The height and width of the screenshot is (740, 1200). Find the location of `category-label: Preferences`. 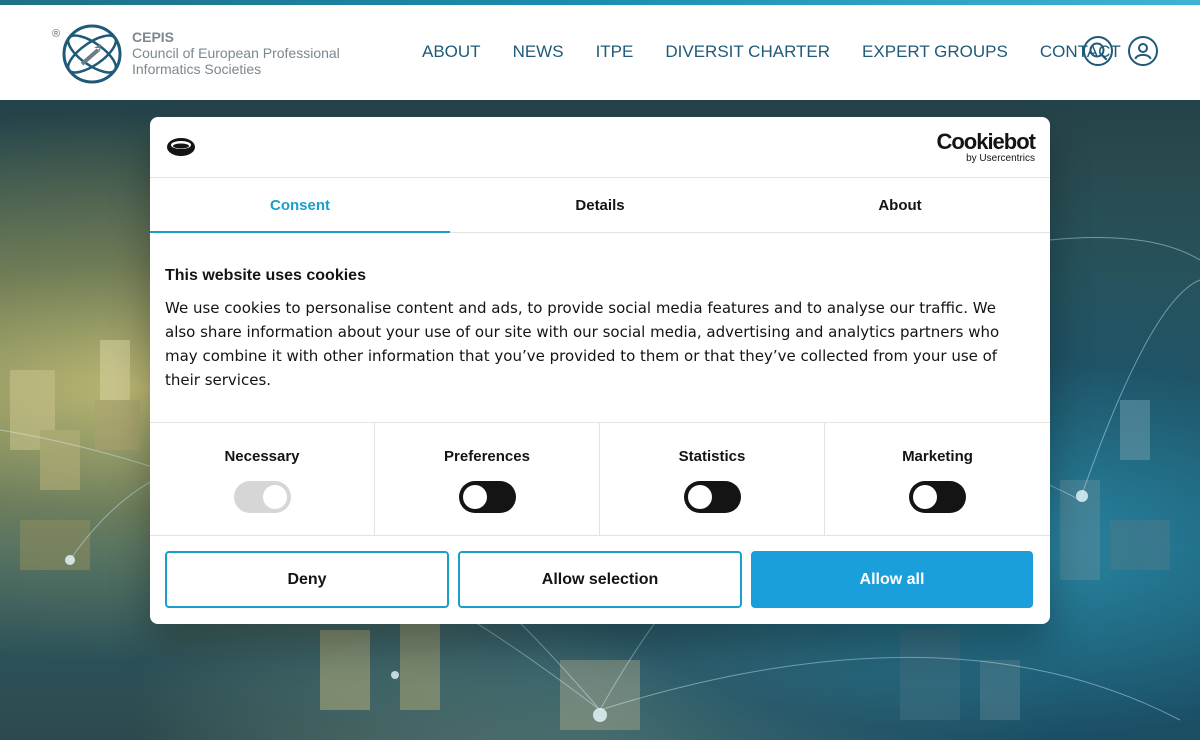

category-label: Preferences is located at coordinates (487, 456).